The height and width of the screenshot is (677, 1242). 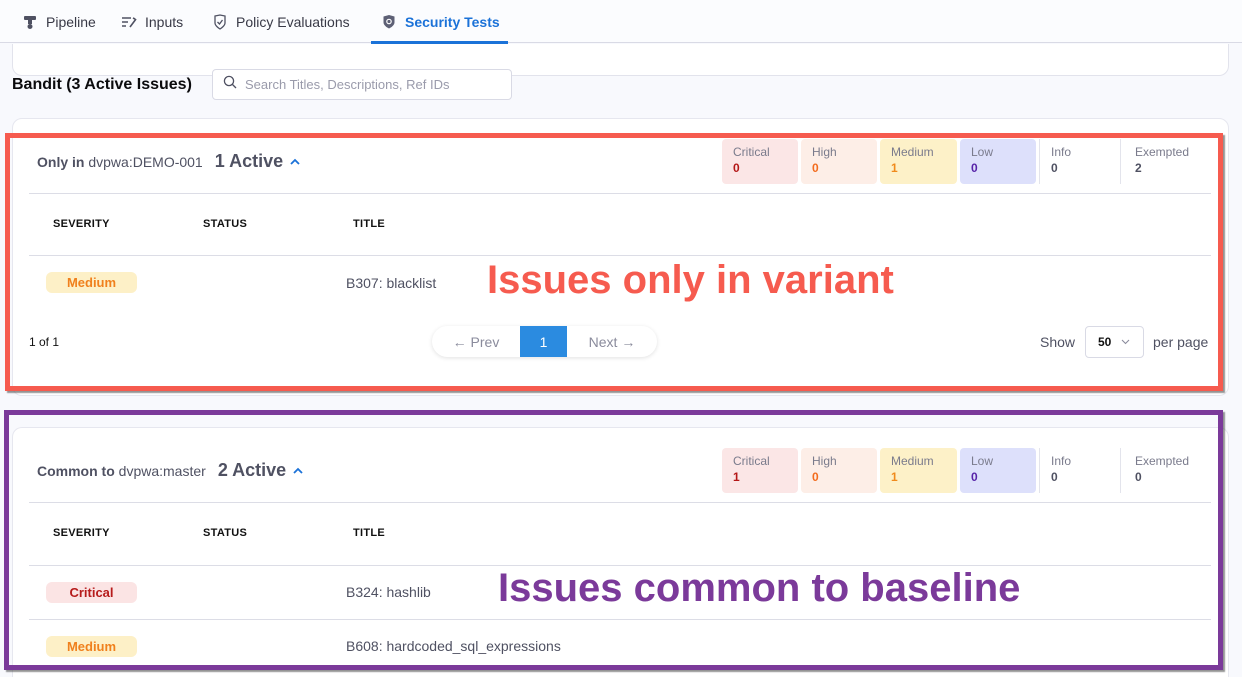 I want to click on tab-label: Policy Evaluations, so click(x=293, y=21).